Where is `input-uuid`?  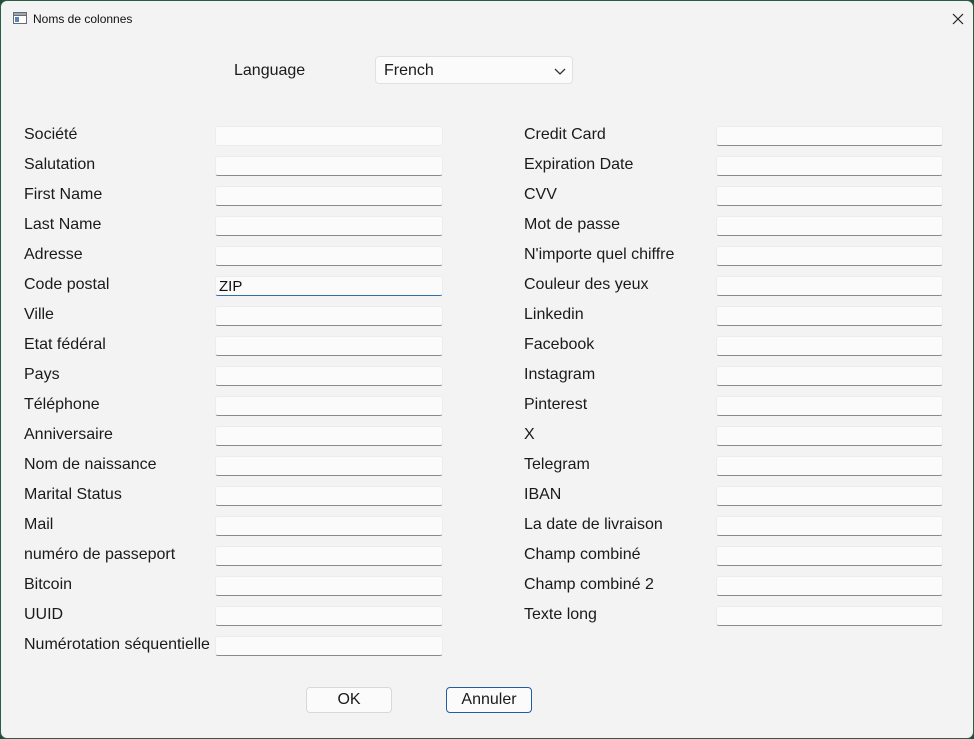 input-uuid is located at coordinates (329, 616).